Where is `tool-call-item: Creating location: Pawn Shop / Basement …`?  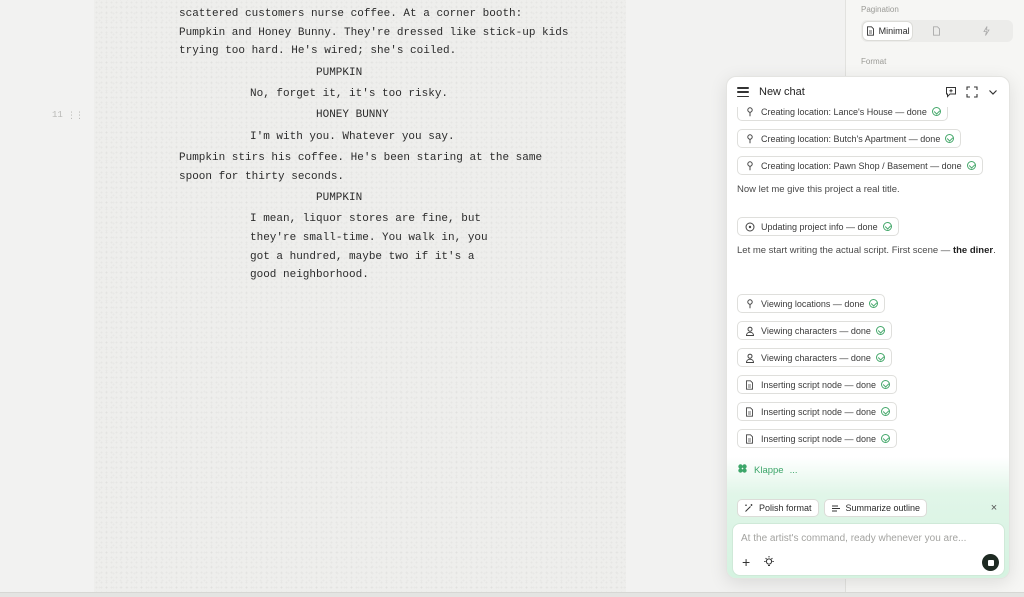 tool-call-item: Creating location: Pawn Shop / Basement … is located at coordinates (860, 165).